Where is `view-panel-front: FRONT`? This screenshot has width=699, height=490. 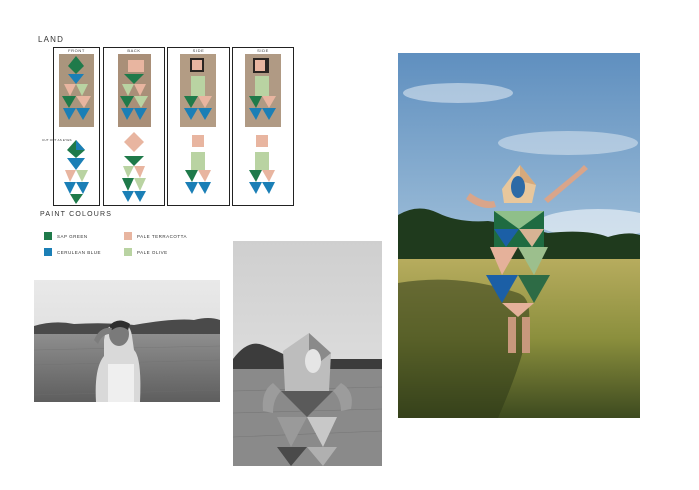 view-panel-front: FRONT is located at coordinates (76, 126).